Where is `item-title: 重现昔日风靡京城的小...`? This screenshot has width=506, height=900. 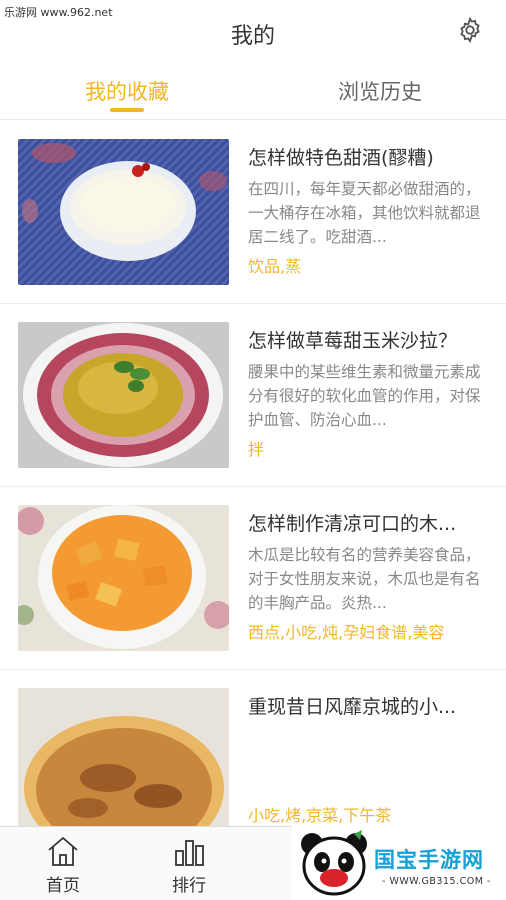 item-title: 重现昔日风靡京城的小... is located at coordinates (352, 707).